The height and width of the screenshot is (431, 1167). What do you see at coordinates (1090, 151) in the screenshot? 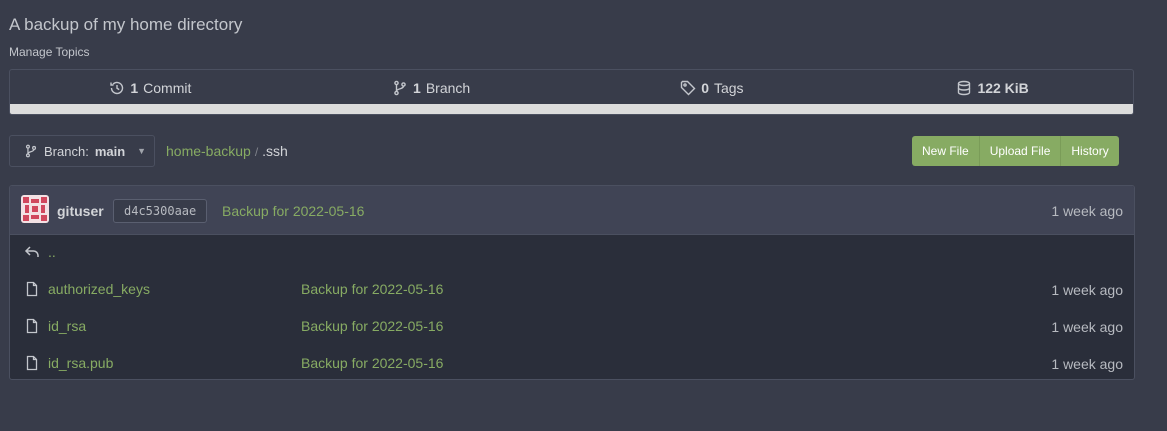
I see `history-button: History` at bounding box center [1090, 151].